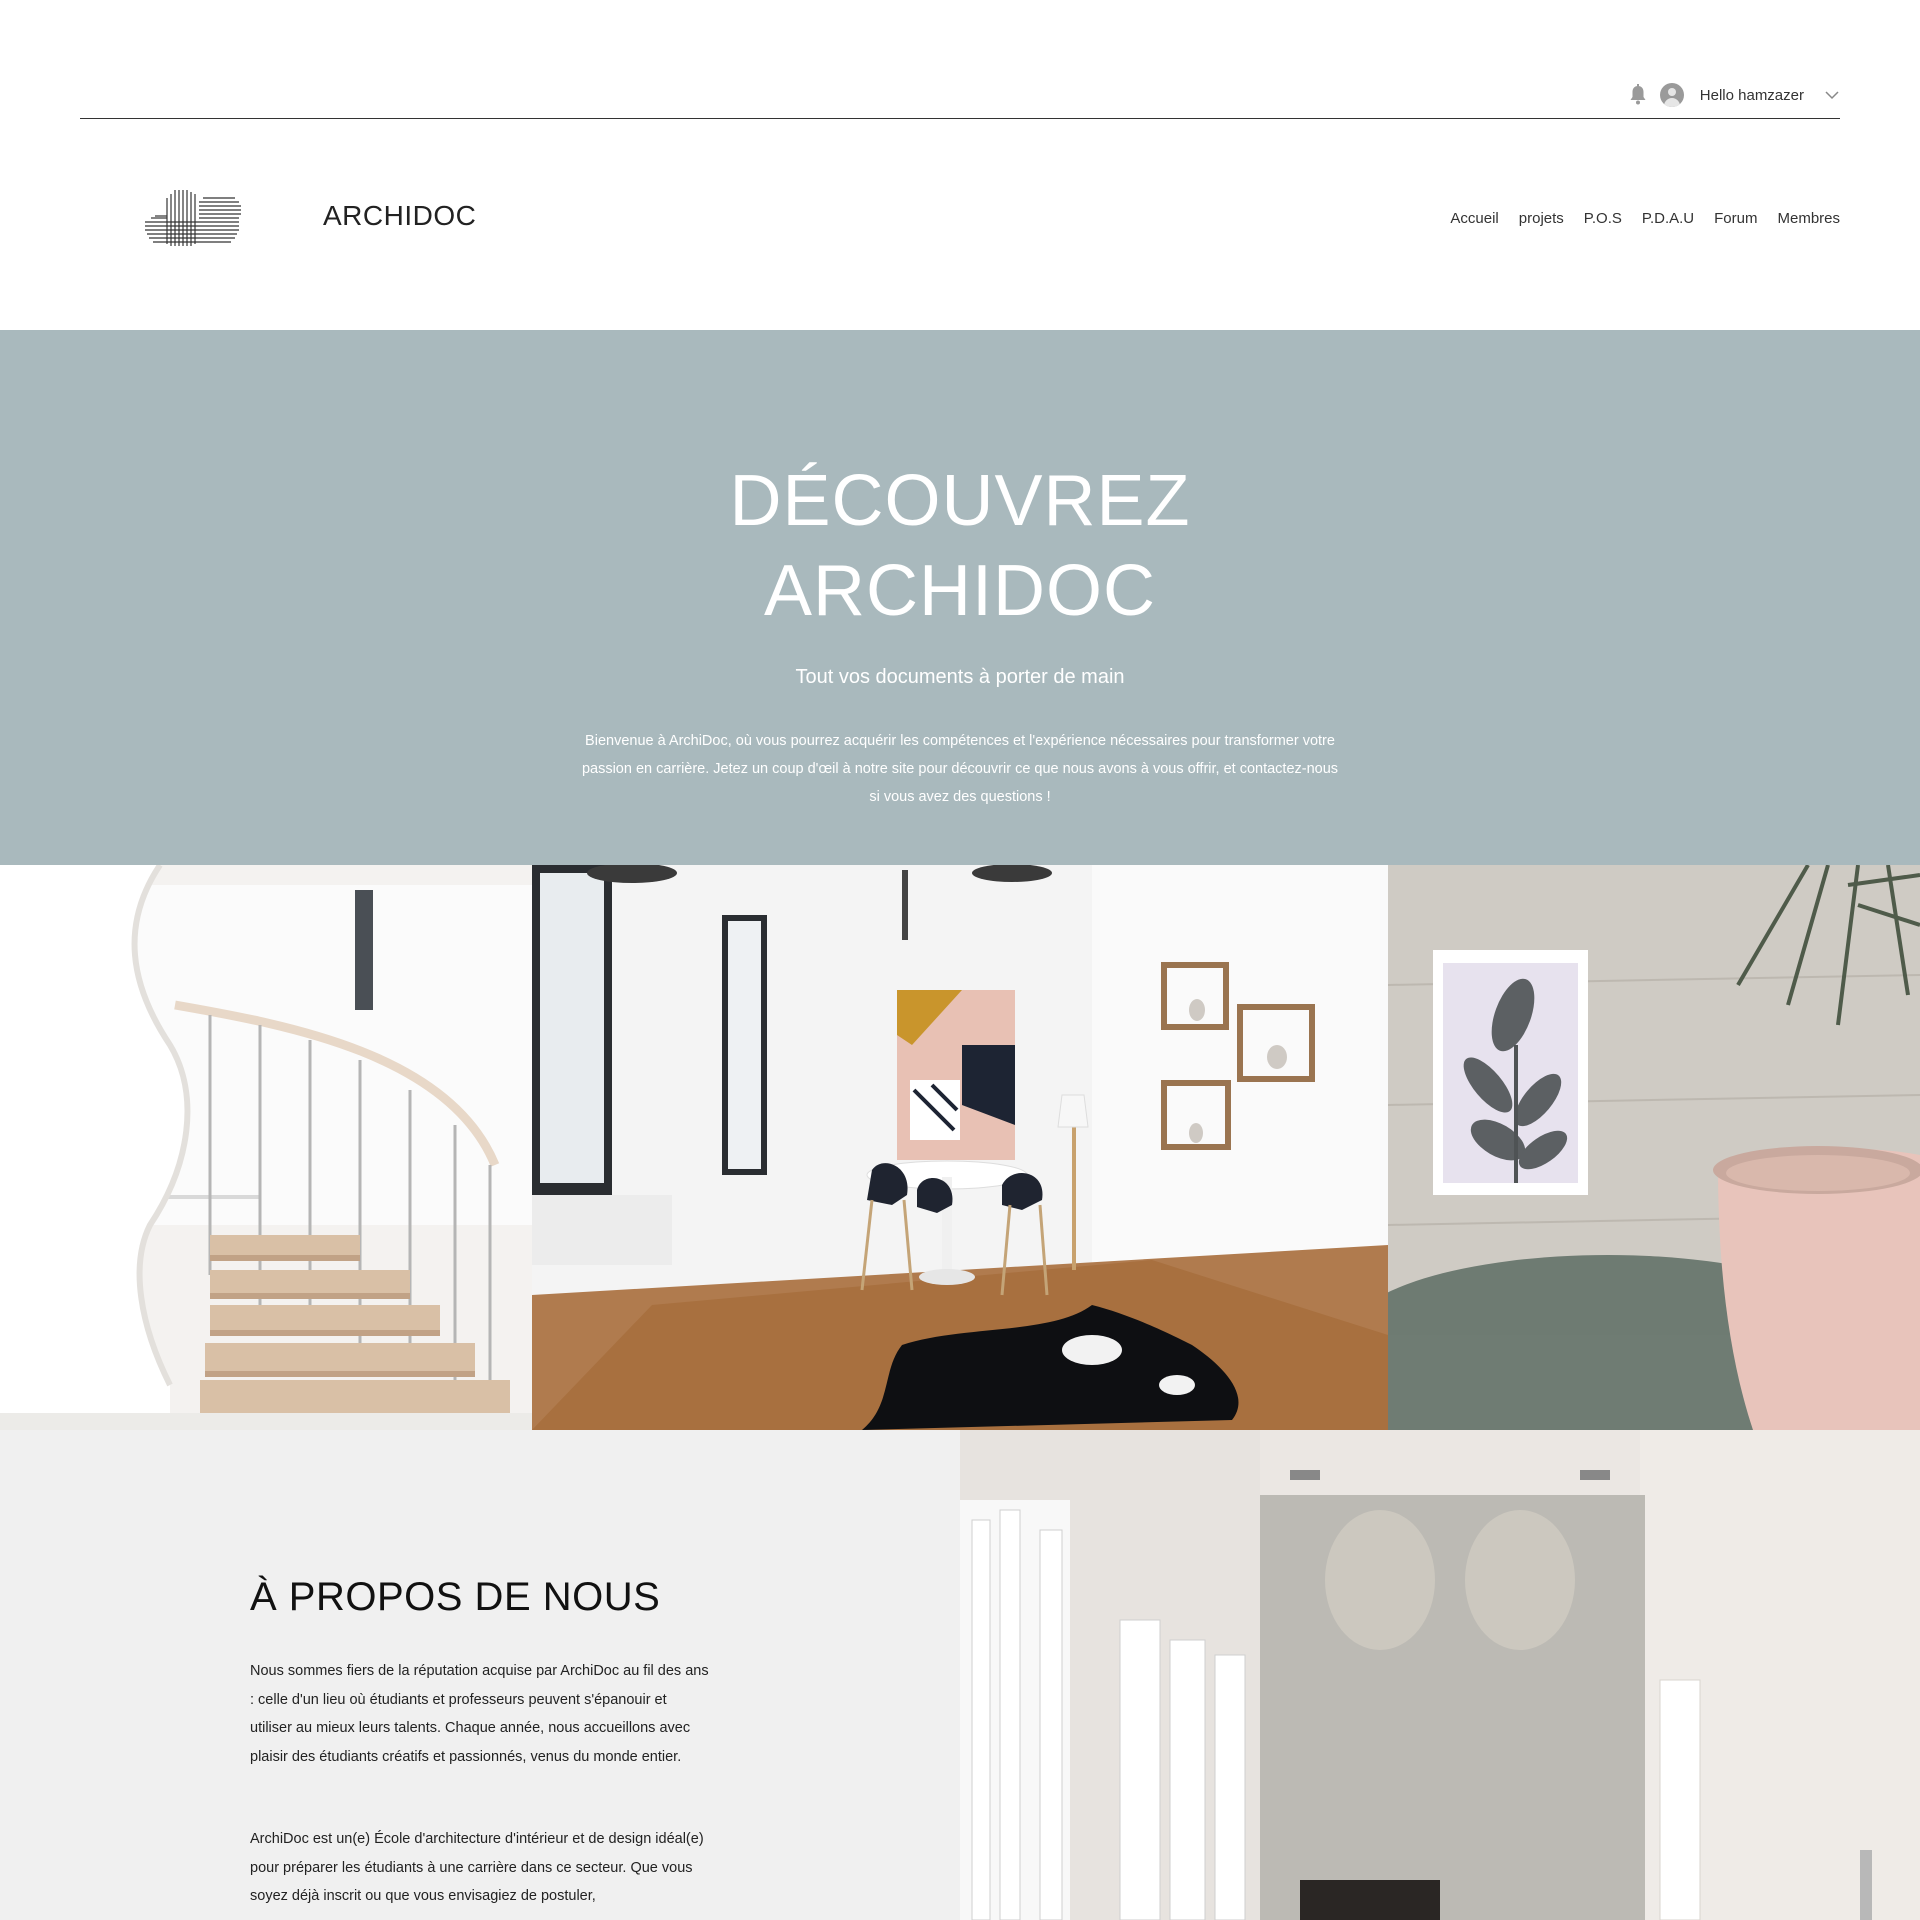 The width and height of the screenshot is (1920, 1920). Describe the element at coordinates (959, 591) in the screenshot. I see `hero-title-line2: ARCHIDOC` at that location.